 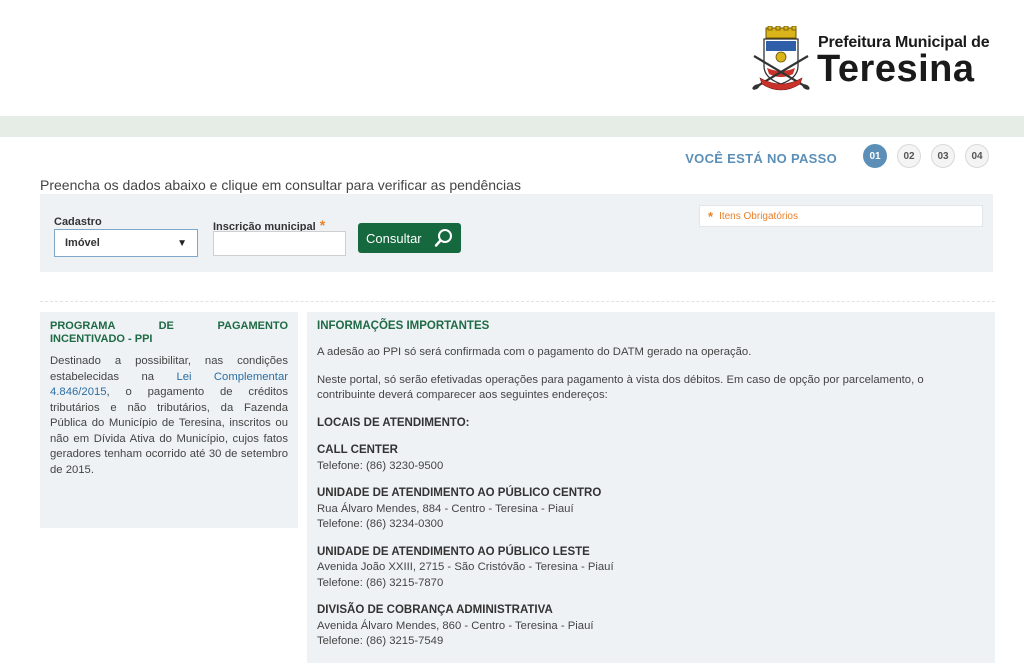 What do you see at coordinates (841, 216) in the screenshot?
I see `required-items-legend: * Itens Obrigatórios` at bounding box center [841, 216].